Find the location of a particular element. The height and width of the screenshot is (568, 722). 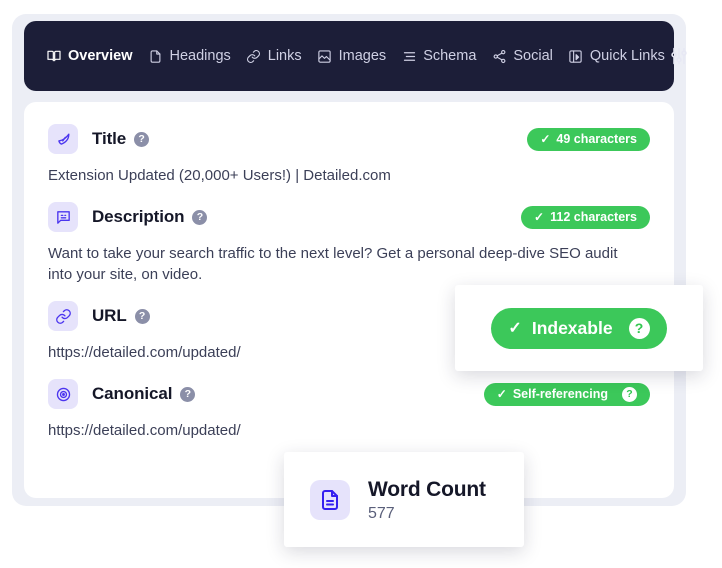

tab-quick-links-label: Quick Links is located at coordinates (627, 56).